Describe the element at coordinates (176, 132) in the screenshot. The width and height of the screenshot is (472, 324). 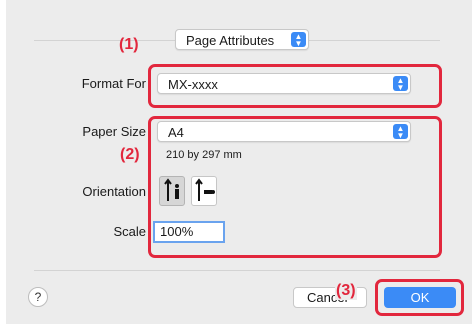
I see `paper-size-value: A4` at that location.